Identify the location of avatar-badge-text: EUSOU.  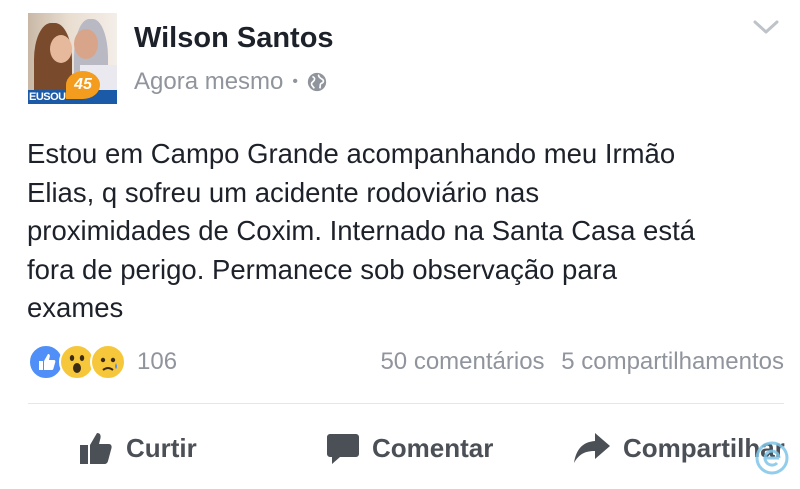
(47, 97).